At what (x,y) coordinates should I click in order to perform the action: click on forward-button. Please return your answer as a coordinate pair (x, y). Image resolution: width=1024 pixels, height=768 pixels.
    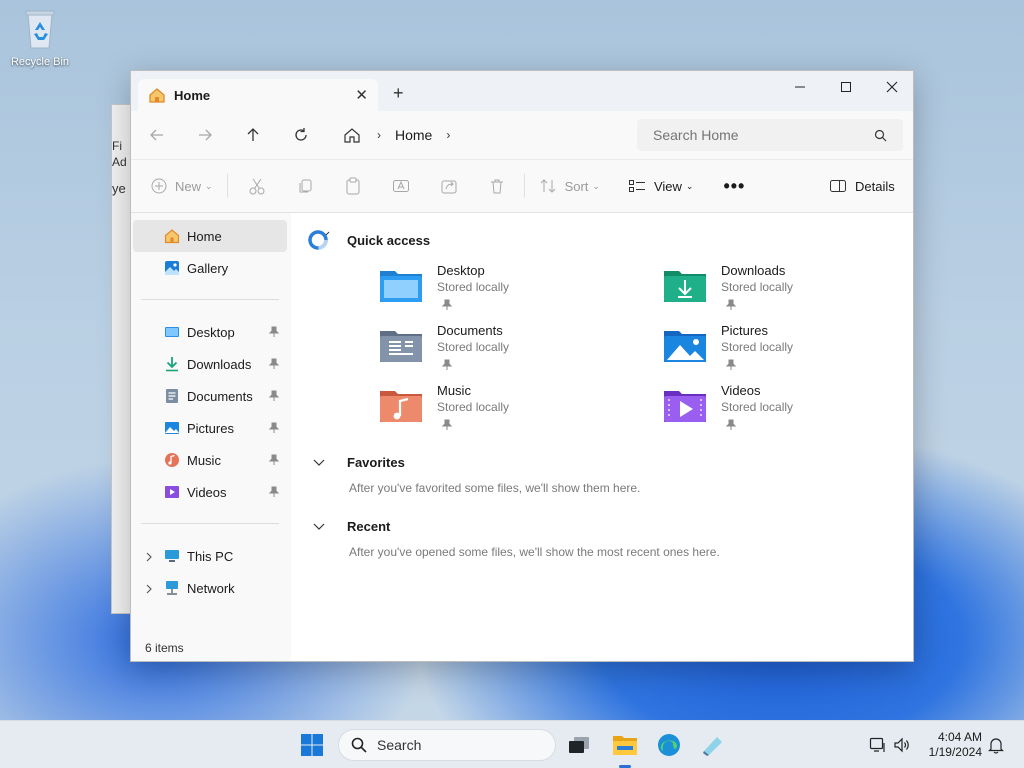
    Looking at the image, I should click on (205, 135).